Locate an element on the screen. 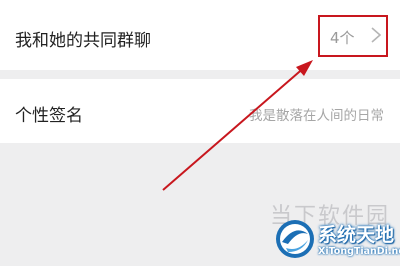 The image size is (400, 266). common-groups-label: 我和她的共同群聊 is located at coordinates (83, 41).